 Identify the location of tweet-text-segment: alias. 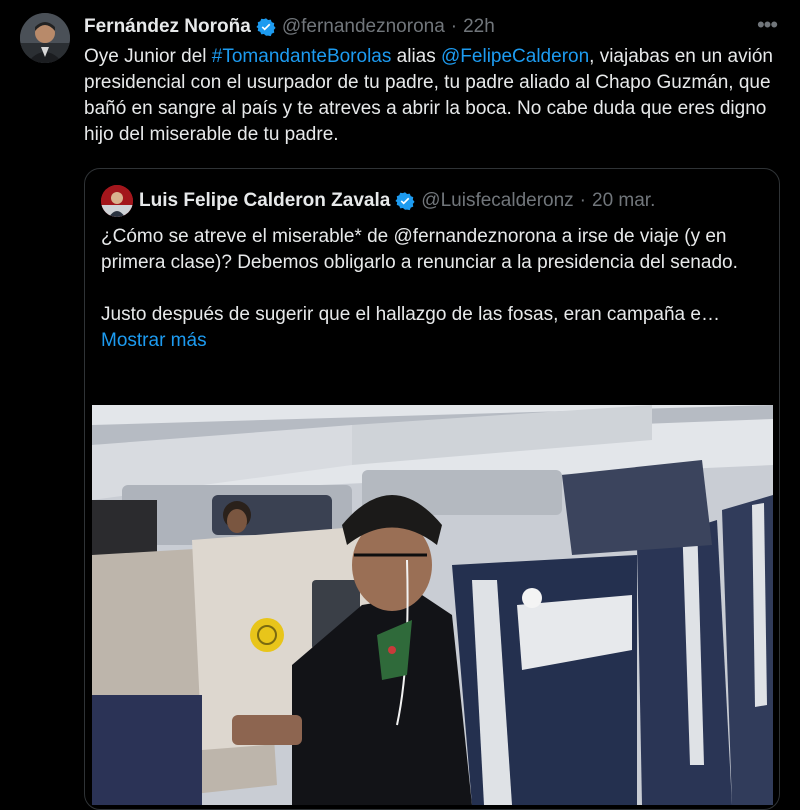
(416, 56).